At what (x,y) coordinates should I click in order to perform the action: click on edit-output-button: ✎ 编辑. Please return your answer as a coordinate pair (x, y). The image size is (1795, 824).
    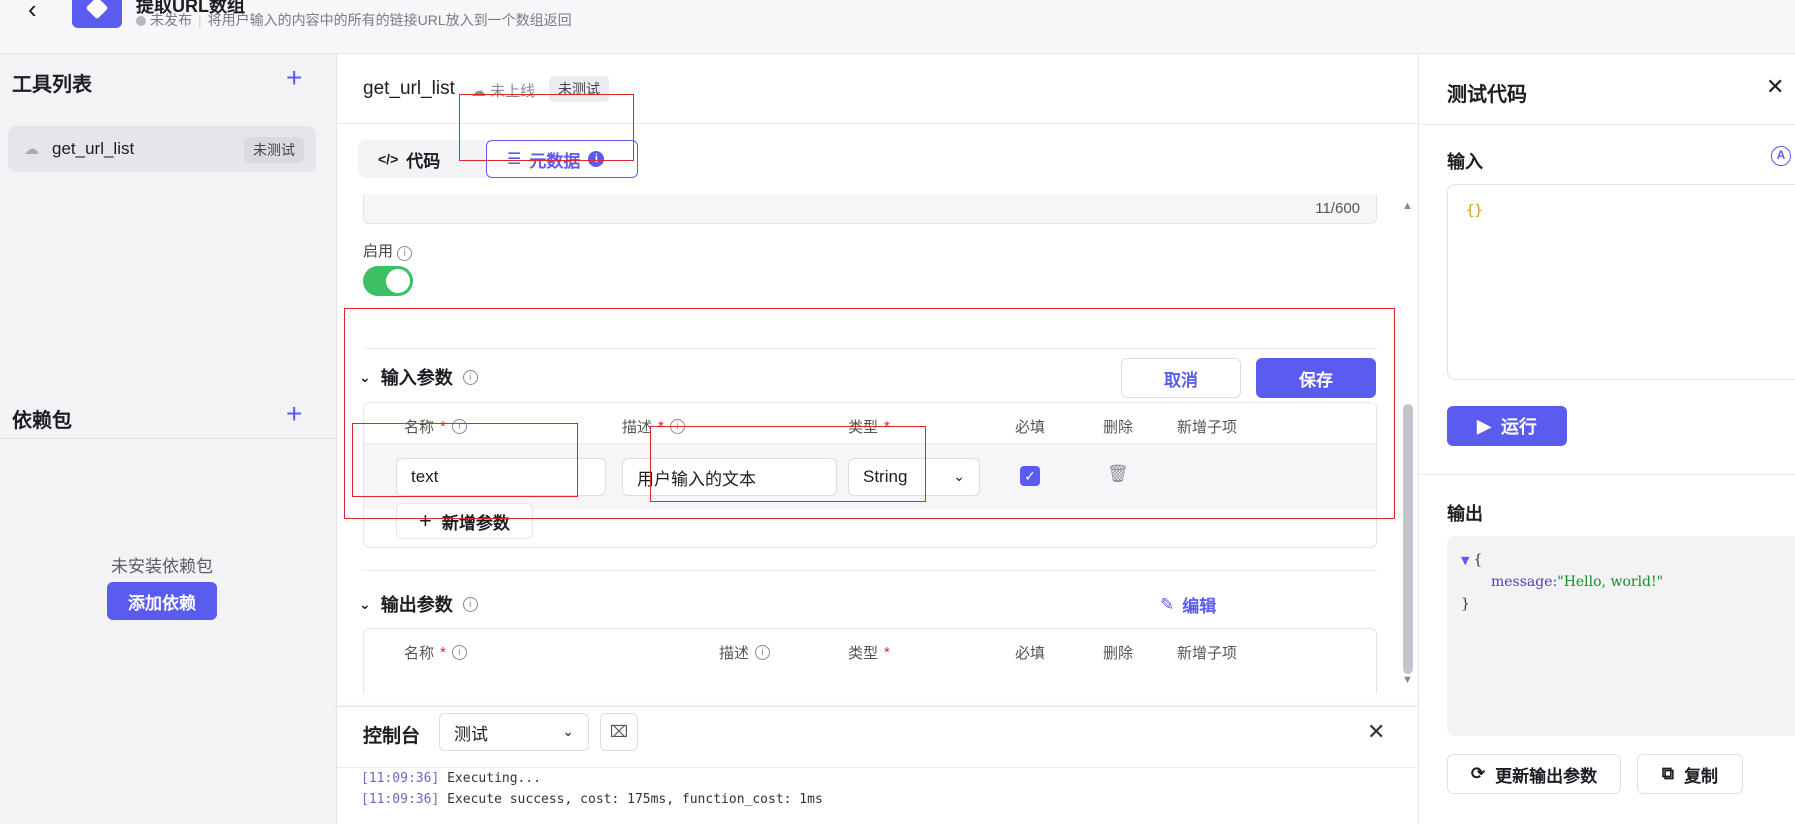
    Looking at the image, I should click on (1188, 604).